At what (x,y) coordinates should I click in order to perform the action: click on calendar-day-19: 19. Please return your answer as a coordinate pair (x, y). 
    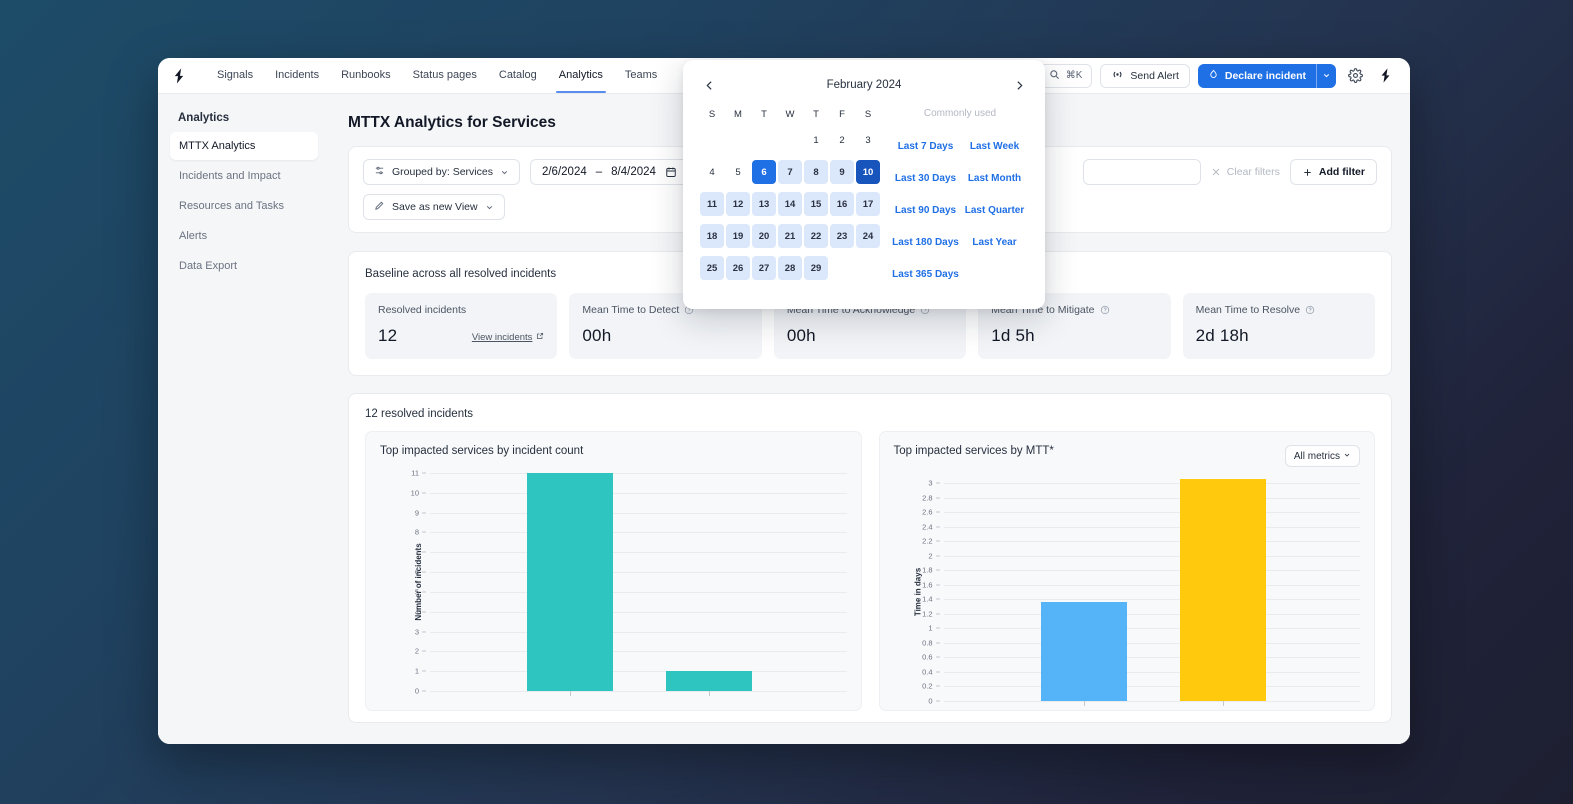
    Looking at the image, I should click on (738, 236).